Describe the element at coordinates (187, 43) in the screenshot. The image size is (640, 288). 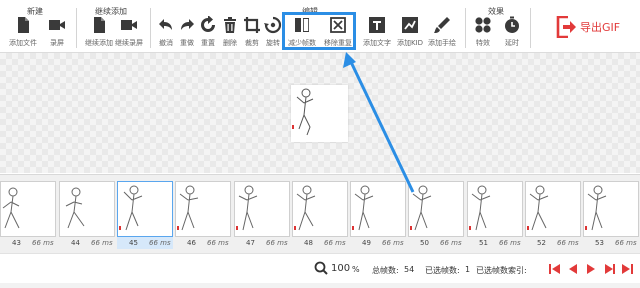
I see `redo-label: 重做` at that location.